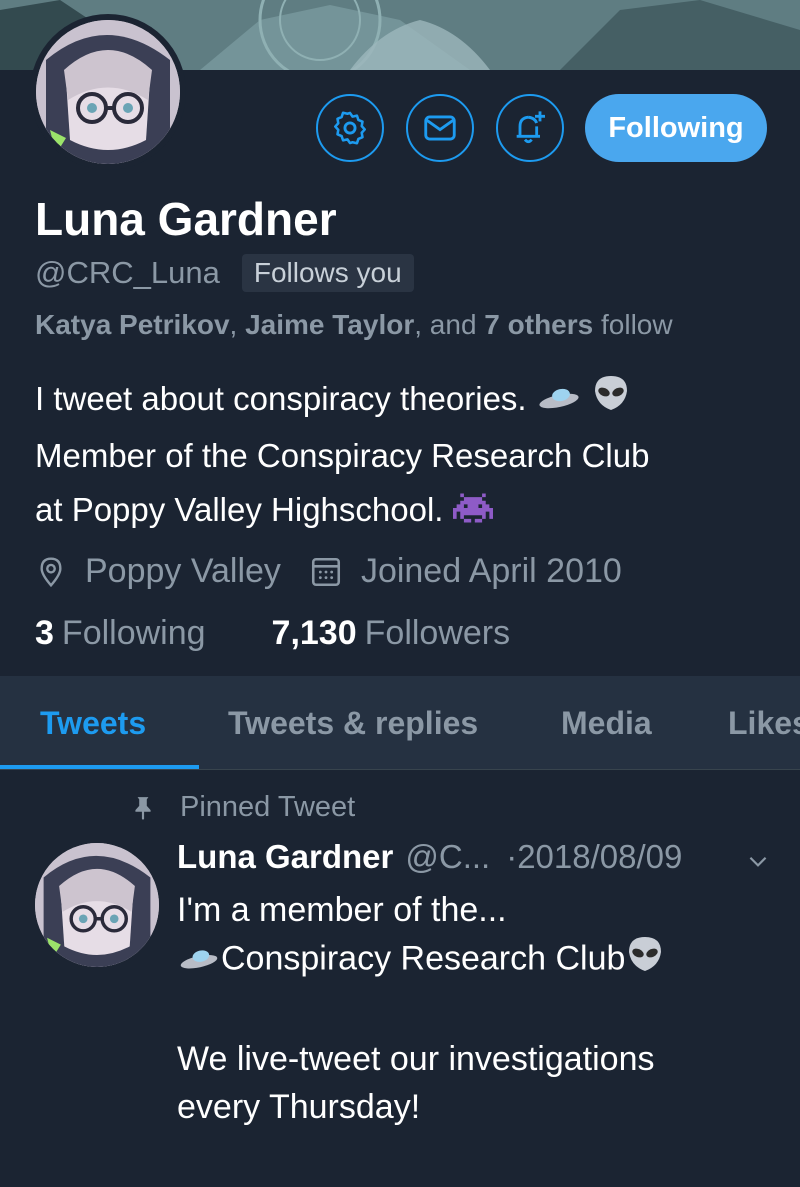  What do you see at coordinates (44, 633) in the screenshot?
I see `following-count: 3` at bounding box center [44, 633].